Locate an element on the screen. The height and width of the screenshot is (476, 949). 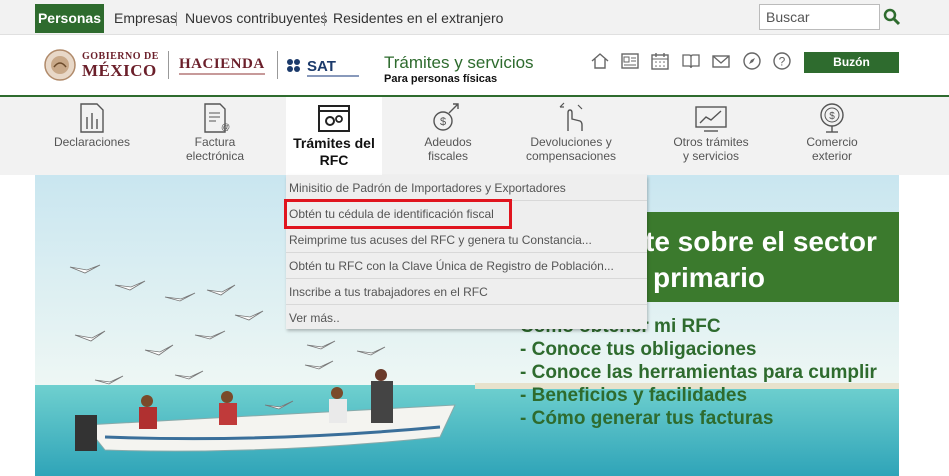
hero-list-item: - Conoce las herramientas para cumplir is located at coordinates (698, 372).